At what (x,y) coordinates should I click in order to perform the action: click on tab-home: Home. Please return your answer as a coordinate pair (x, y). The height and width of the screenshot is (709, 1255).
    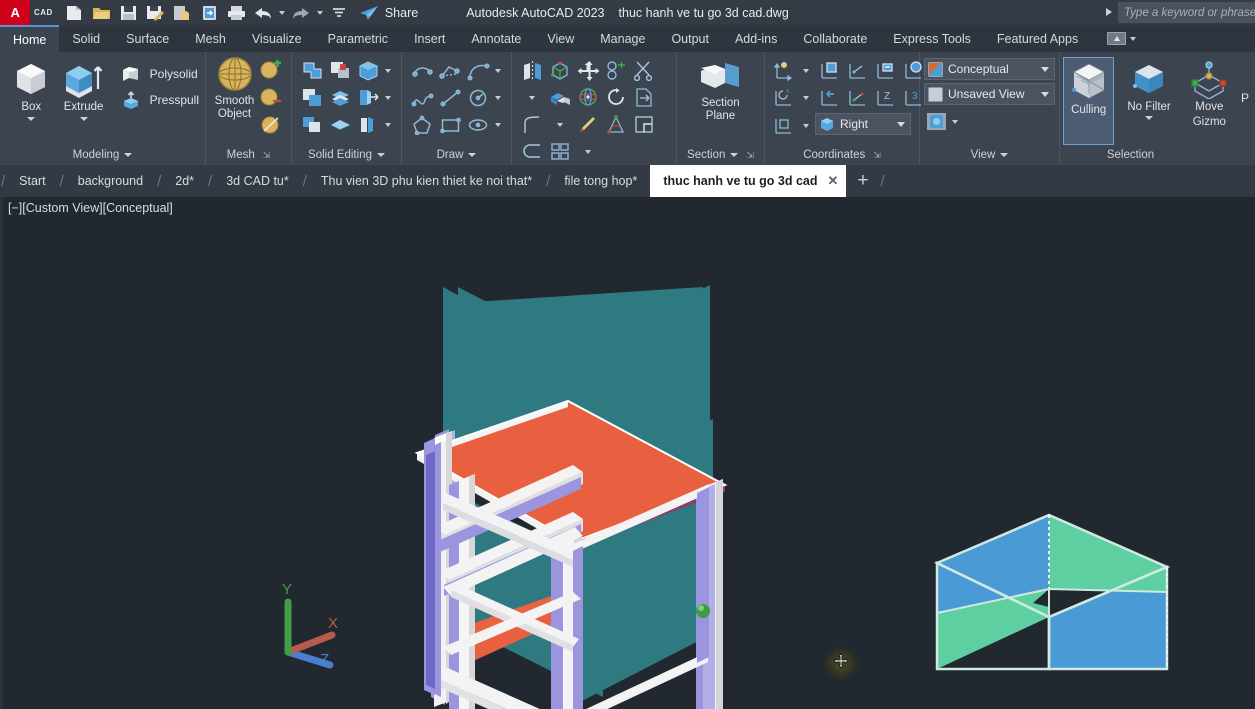
    Looking at the image, I should click on (30, 38).